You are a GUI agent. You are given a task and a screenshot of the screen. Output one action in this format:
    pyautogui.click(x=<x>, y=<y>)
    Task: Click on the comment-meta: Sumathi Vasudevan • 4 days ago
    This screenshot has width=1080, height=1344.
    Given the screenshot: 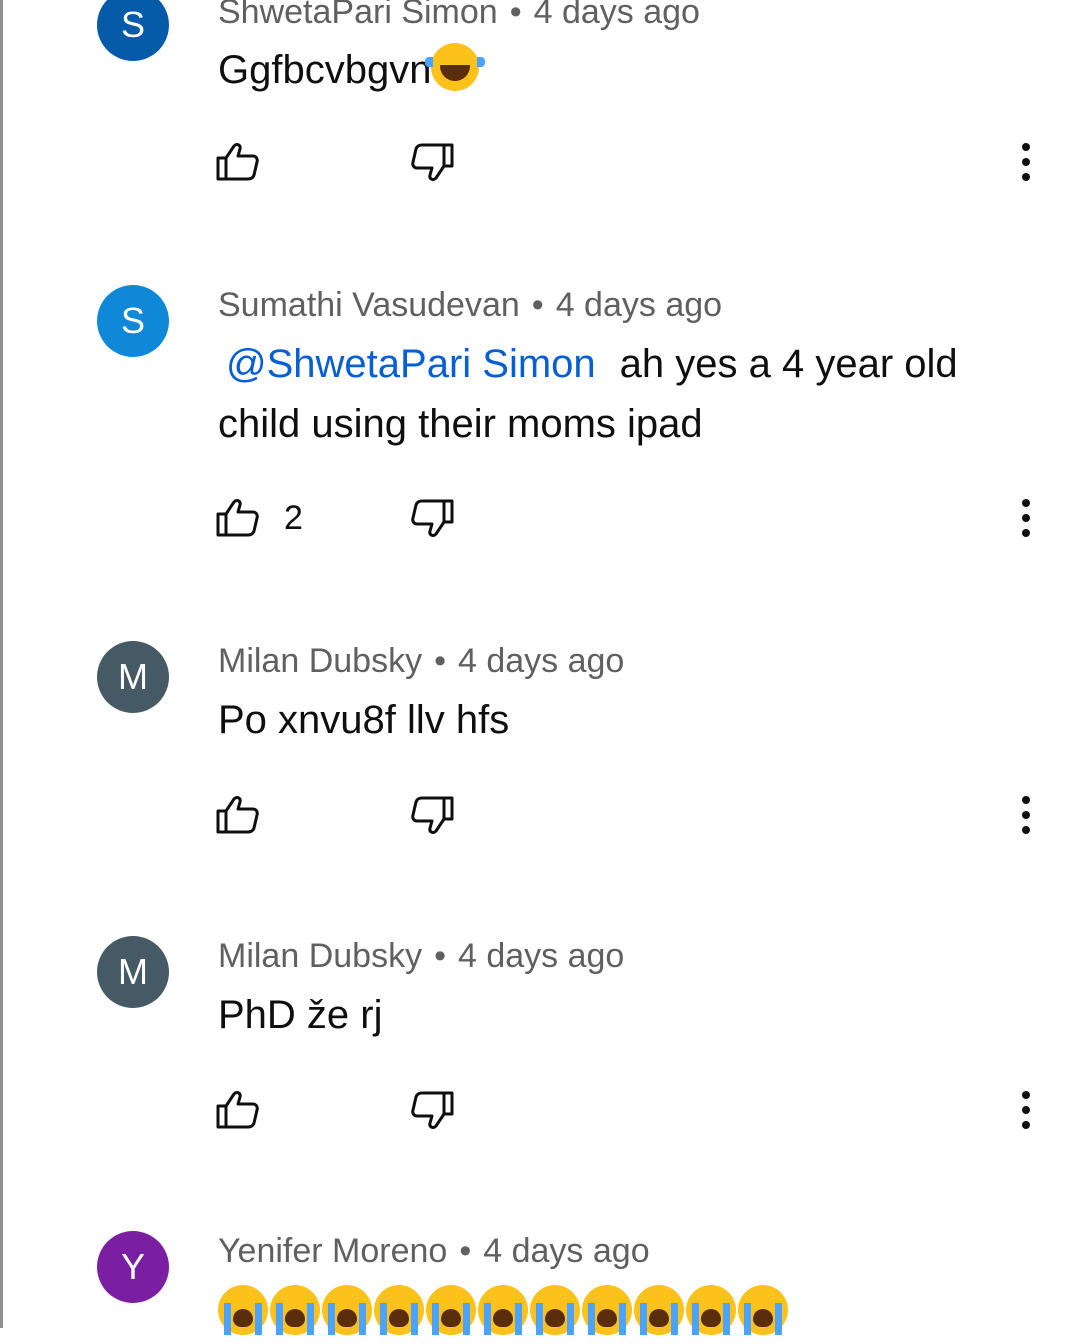 What is the action you would take?
    pyautogui.click(x=470, y=305)
    